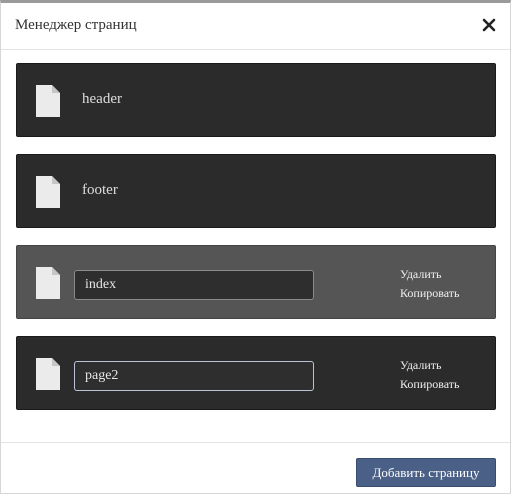  I want to click on page-row-index: Удалить Копировать, so click(256, 282).